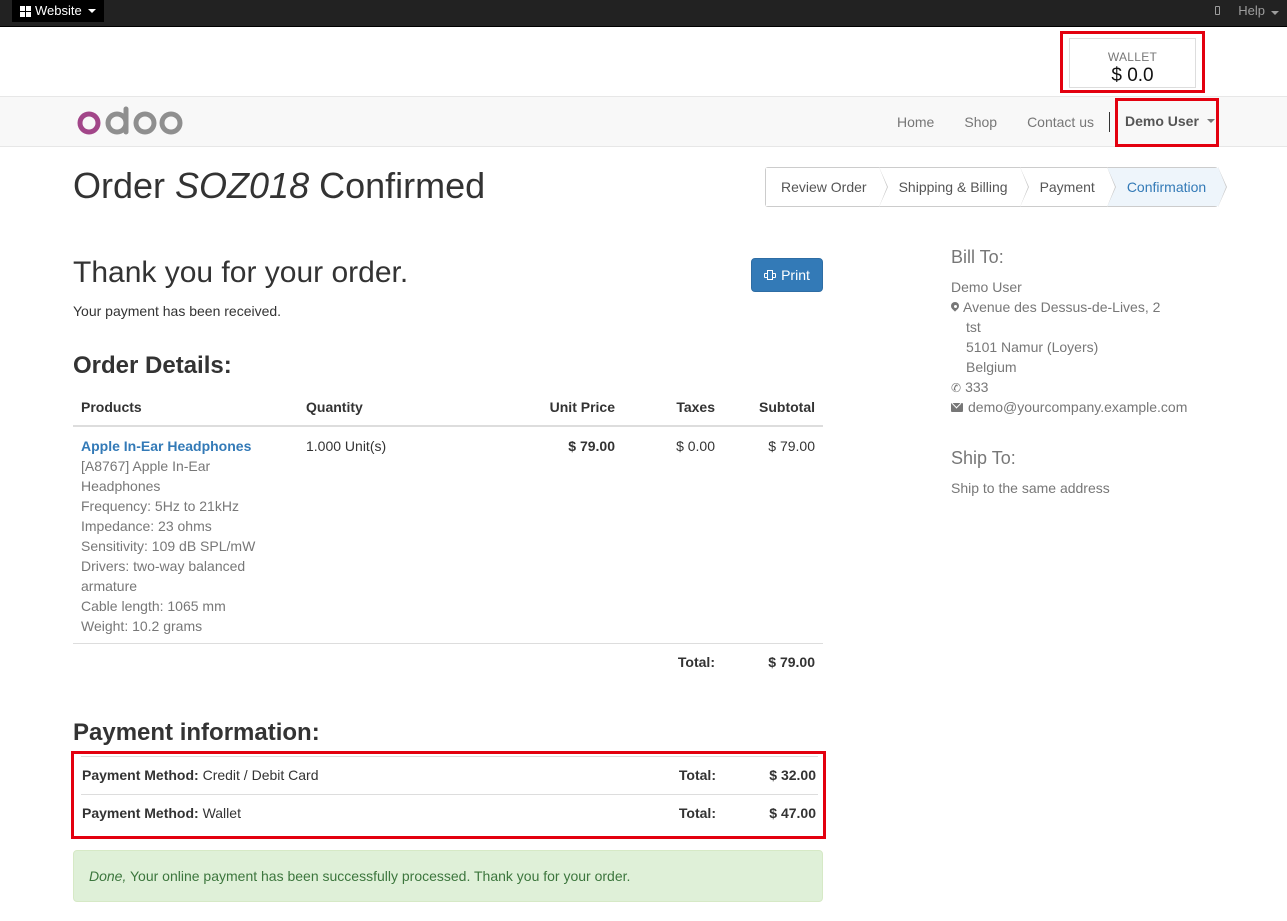  I want to click on payment-total-value: $ 32.00, so click(792, 775).